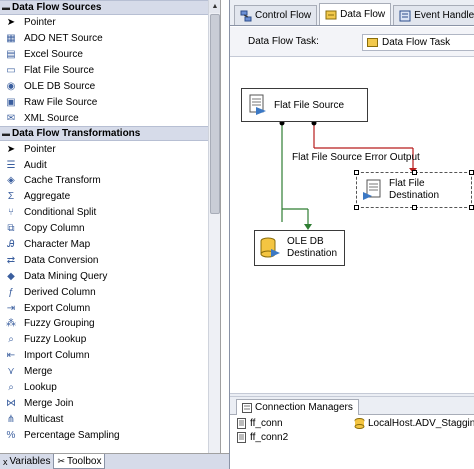  I want to click on toolbox-item: ▦ ADO NET Source, so click(110, 39).